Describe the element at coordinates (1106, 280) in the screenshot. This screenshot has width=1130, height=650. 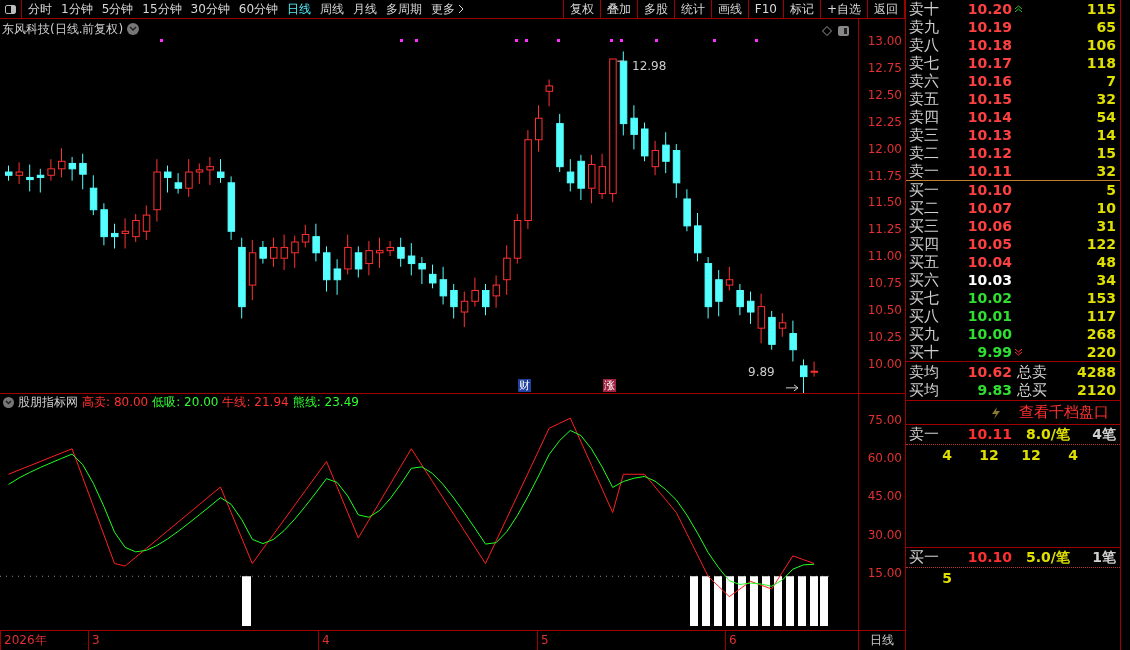
I see `order-quantity: 34` at that location.